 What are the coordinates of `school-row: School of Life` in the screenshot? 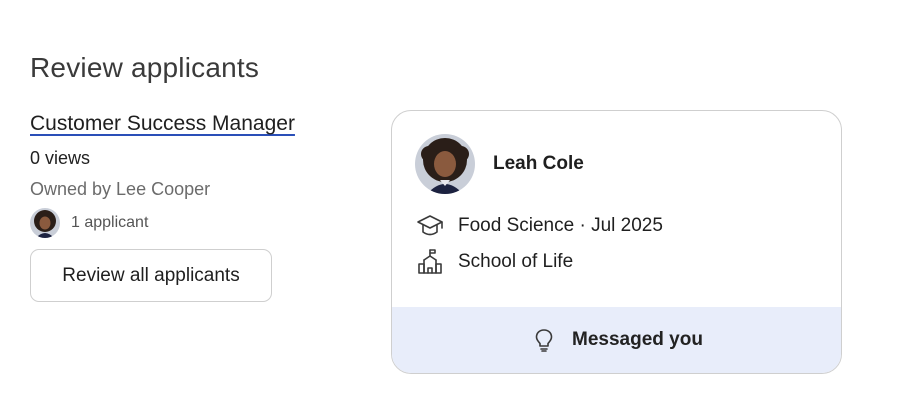 It's located at (494, 262).